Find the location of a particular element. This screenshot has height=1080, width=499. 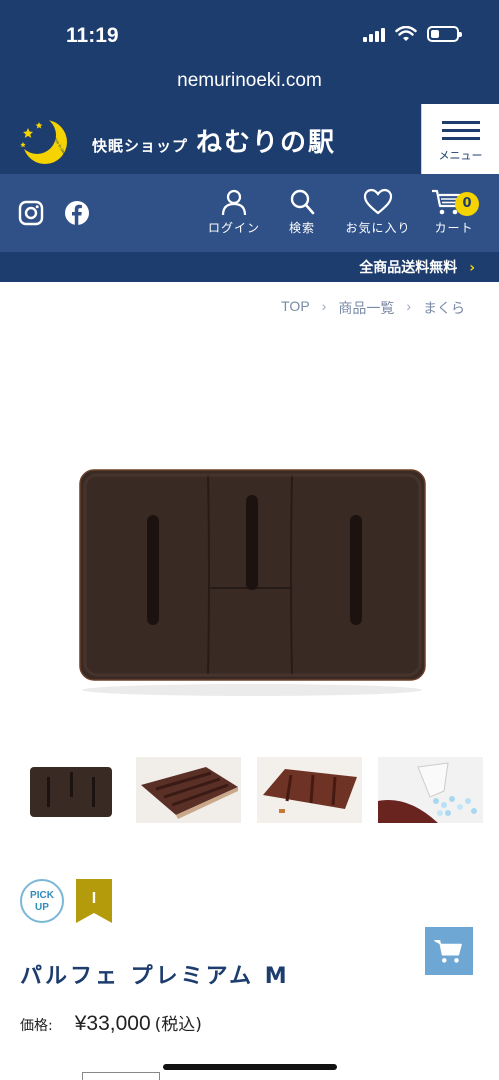

cart-button: 0 カート is located at coordinates (454, 212).